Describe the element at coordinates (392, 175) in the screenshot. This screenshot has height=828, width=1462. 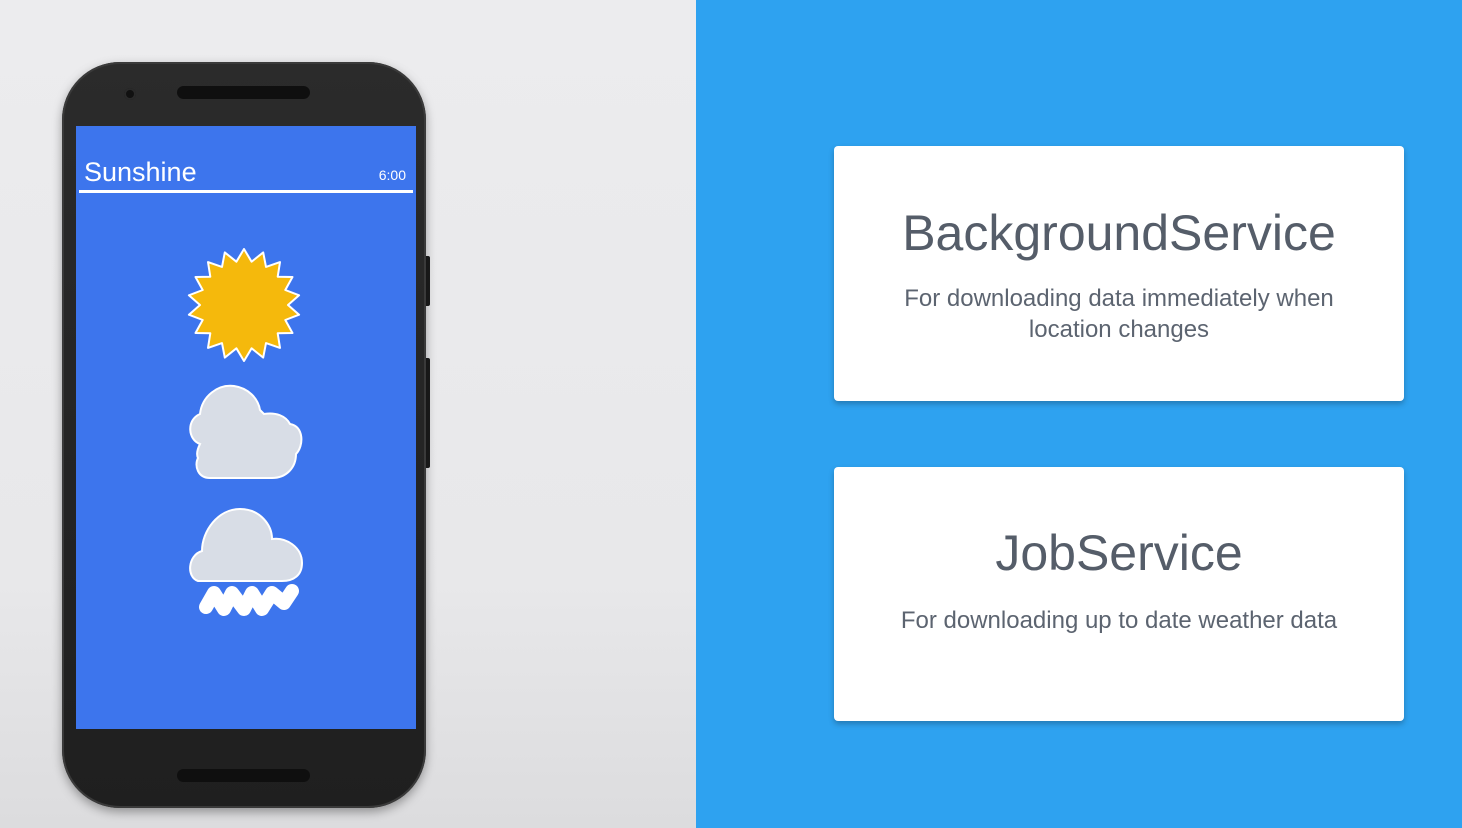
I see `status-time: 6:00` at that location.